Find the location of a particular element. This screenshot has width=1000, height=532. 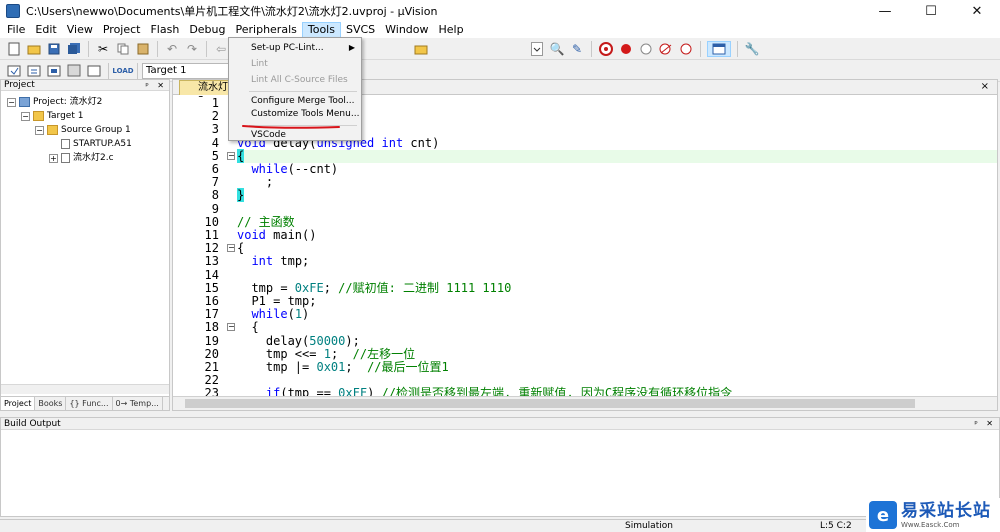

menu-window: Window is located at coordinates (406, 30).